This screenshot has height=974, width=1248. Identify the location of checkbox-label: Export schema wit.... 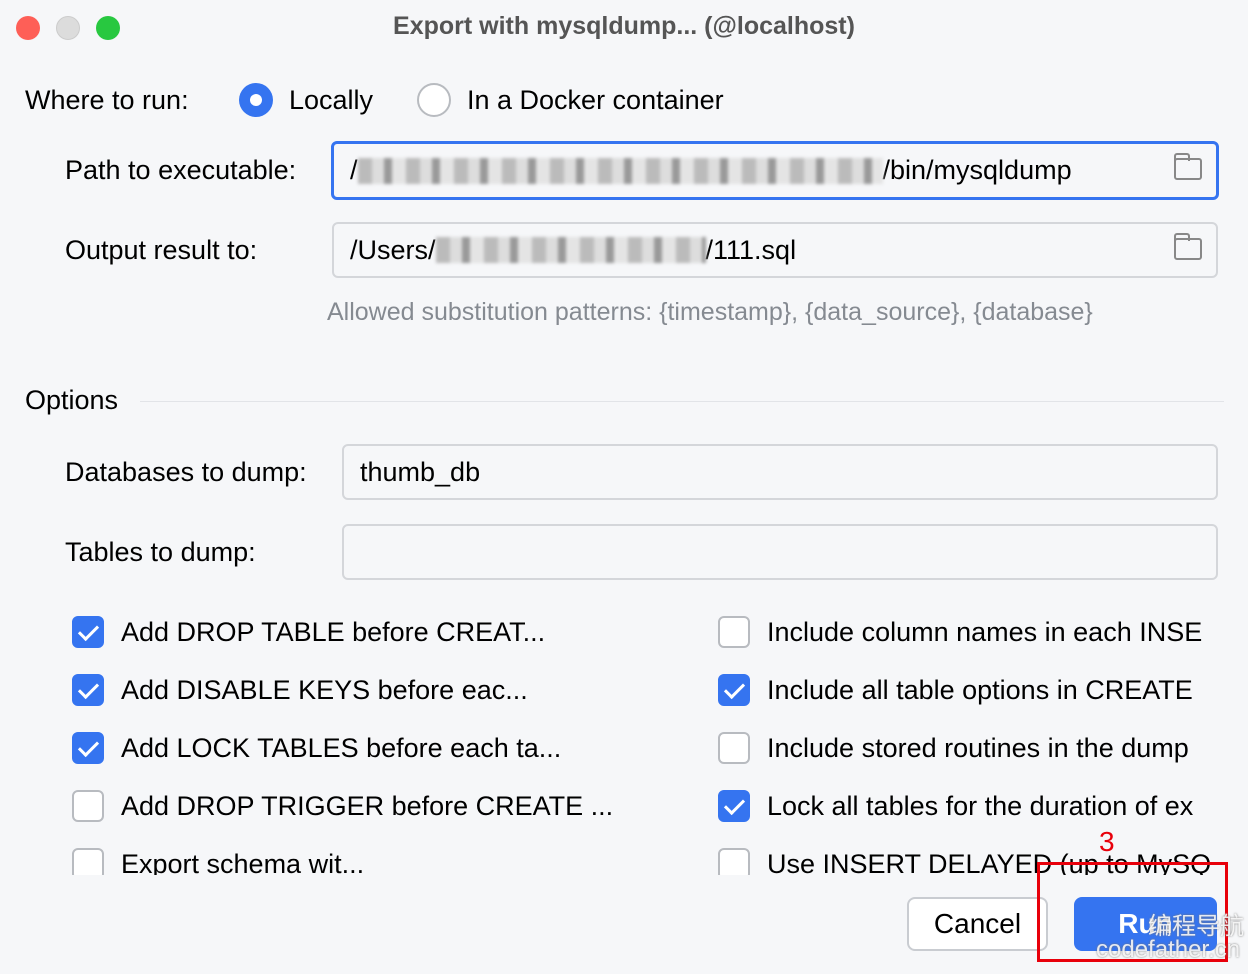
(242, 862).